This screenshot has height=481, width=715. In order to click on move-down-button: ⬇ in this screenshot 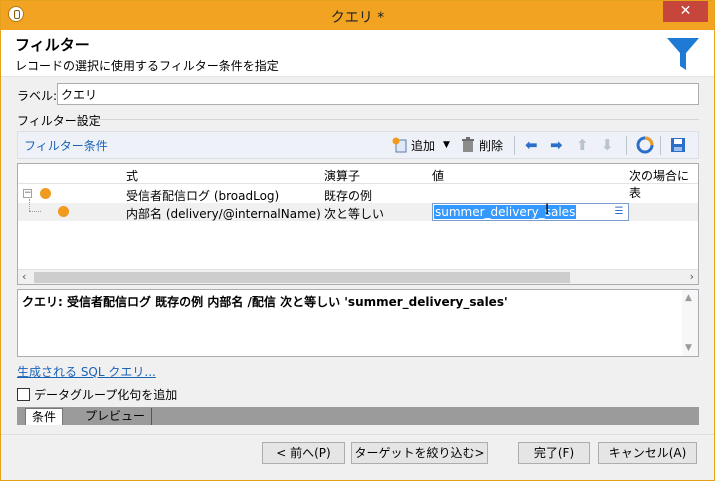, I will do `click(607, 145)`.